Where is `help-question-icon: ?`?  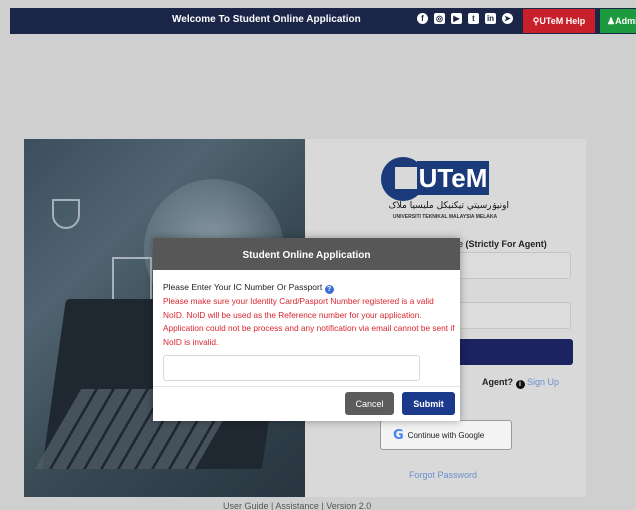 help-question-icon: ? is located at coordinates (329, 289).